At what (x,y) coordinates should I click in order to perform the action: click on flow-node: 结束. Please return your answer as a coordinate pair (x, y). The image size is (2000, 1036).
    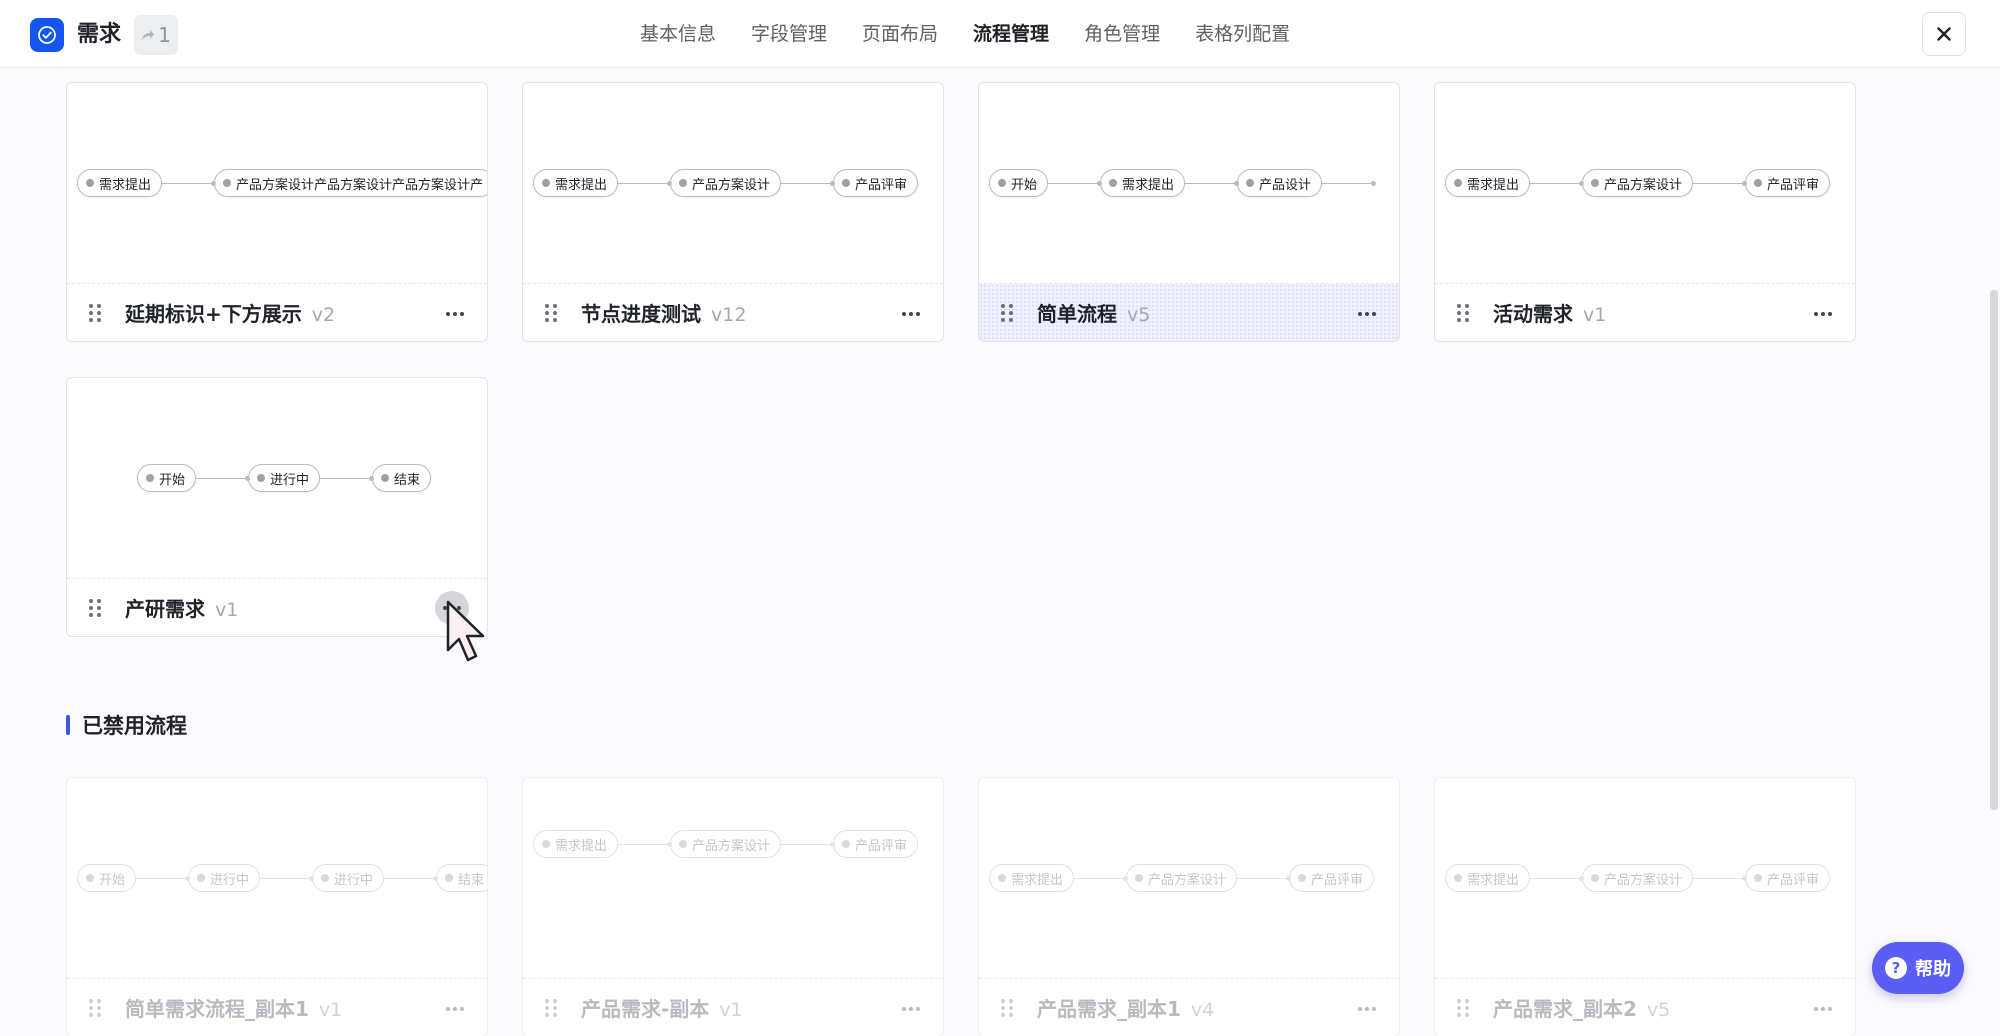
    Looking at the image, I should click on (461, 878).